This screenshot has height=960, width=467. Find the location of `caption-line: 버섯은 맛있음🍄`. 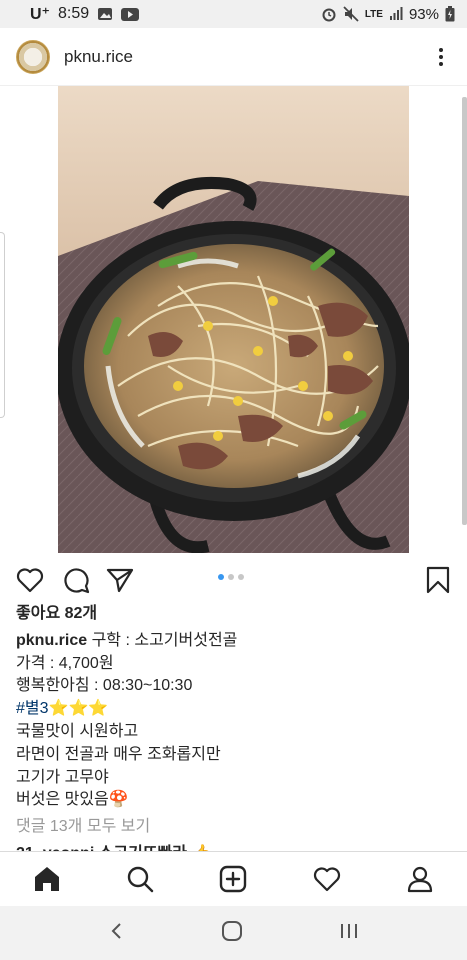

caption-line: 버섯은 맛있음🍄 is located at coordinates (236, 800).